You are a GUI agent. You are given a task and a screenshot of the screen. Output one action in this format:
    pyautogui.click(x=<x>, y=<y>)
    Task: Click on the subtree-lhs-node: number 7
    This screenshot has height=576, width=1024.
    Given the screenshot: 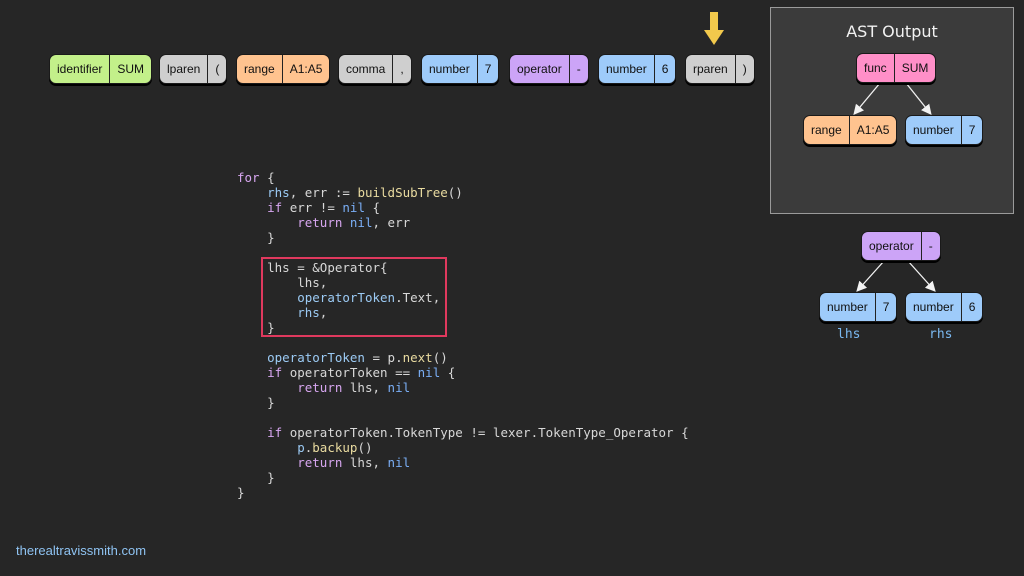 What is the action you would take?
    pyautogui.click(x=858, y=307)
    